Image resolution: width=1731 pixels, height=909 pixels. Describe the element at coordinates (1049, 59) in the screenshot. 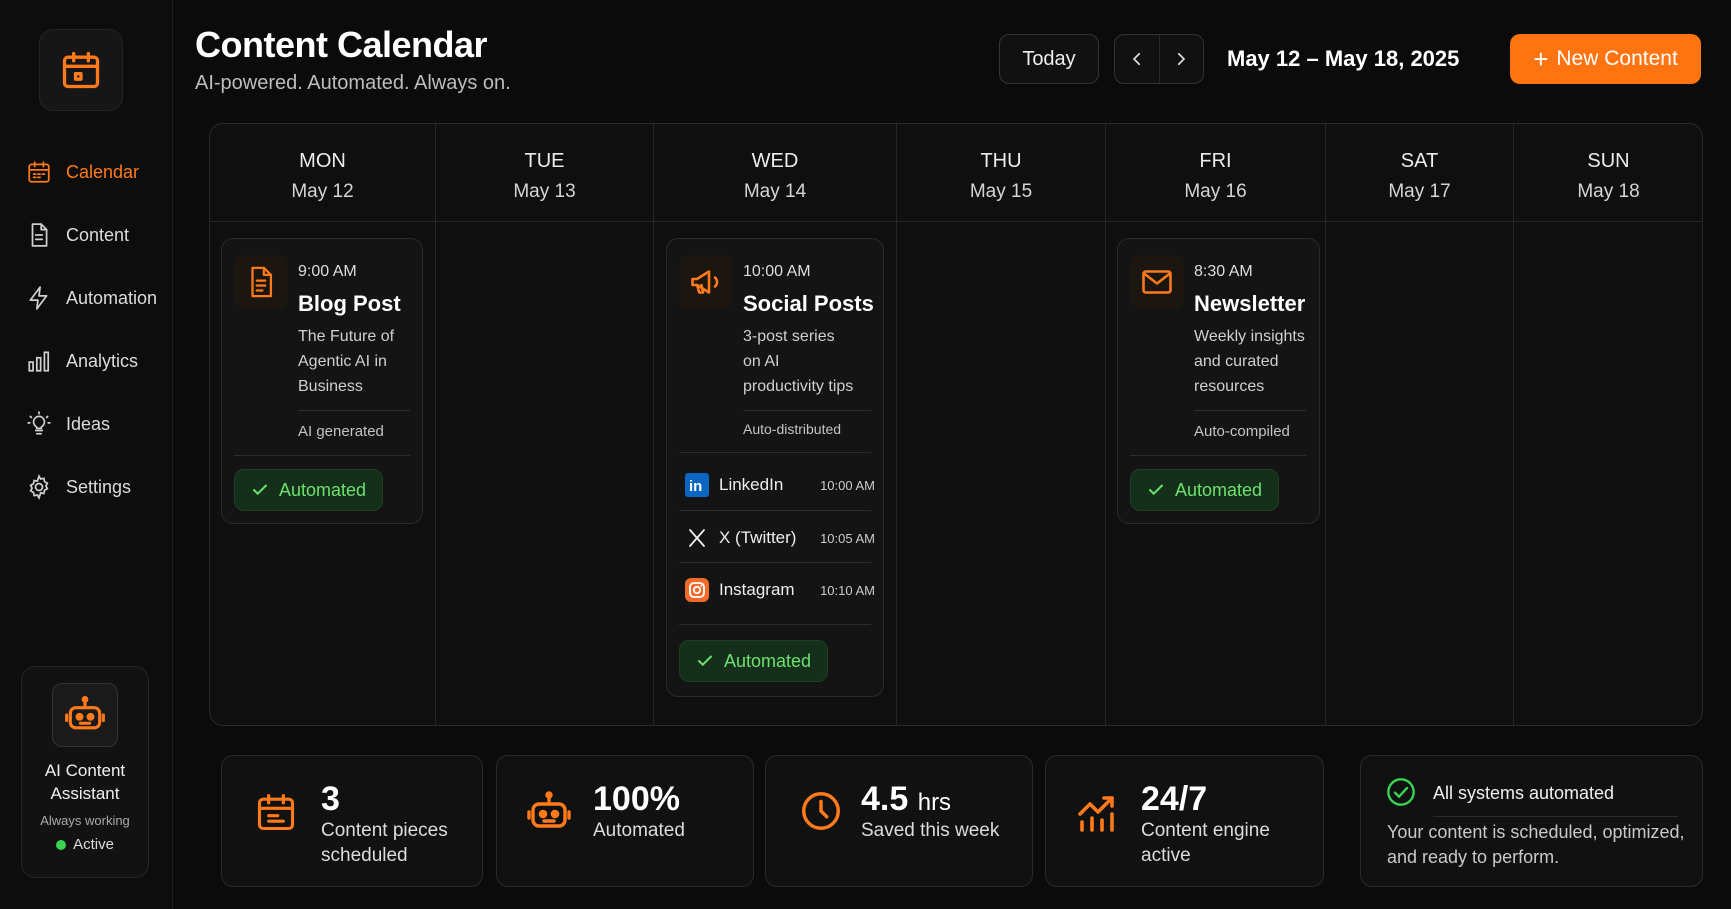

I see `today-button: Today` at that location.